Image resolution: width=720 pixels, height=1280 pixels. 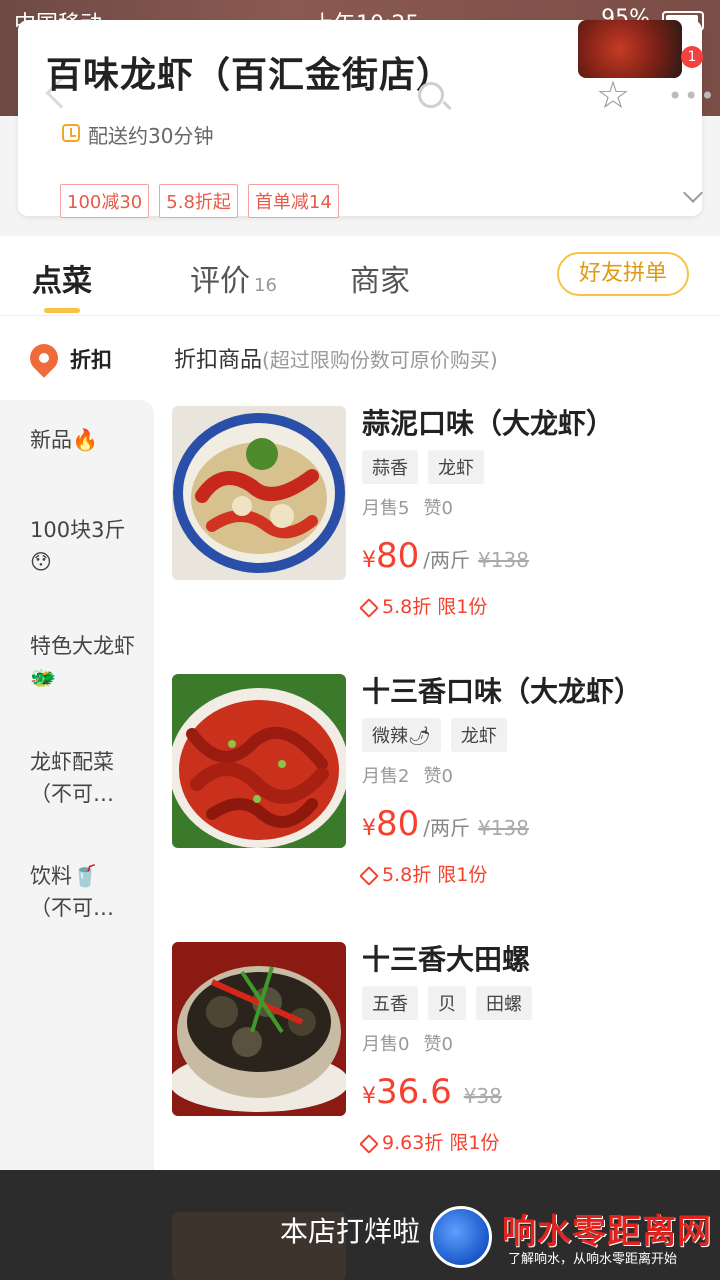 What do you see at coordinates (442, 1062) in the screenshot?
I see `dish-item: 十三香大田螺 五香 贝 田螺 月售0 赞0 ¥36.6 ¥38 9.63折 限1份` at bounding box center [442, 1062].